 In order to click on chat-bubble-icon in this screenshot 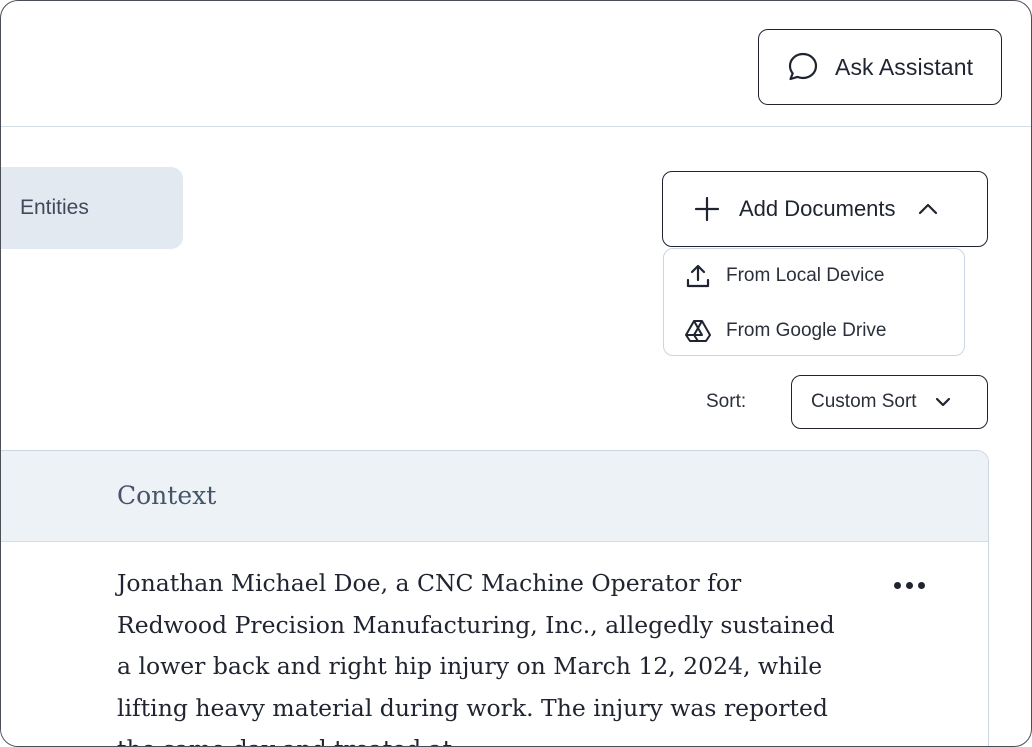, I will do `click(803, 66)`.